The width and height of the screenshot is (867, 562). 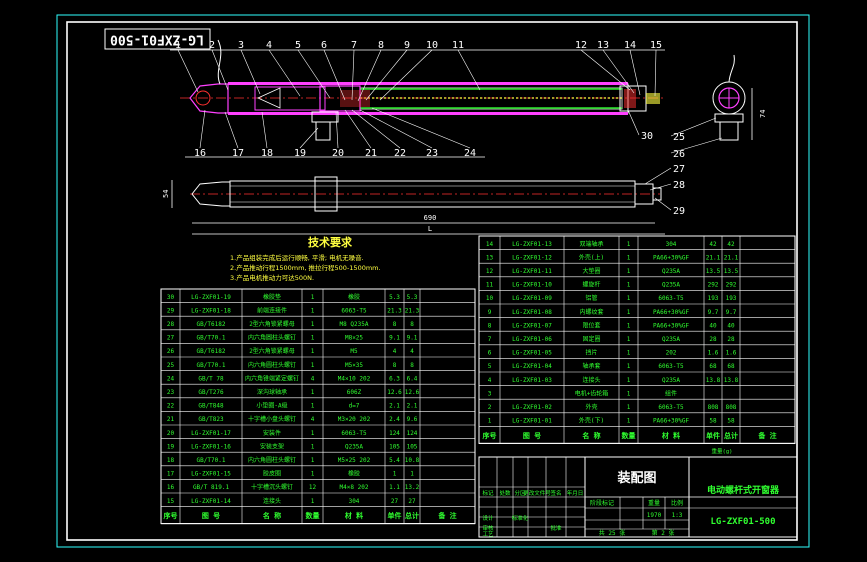 What do you see at coordinates (211, 419) in the screenshot?
I see `left-table-cell: GB/T823` at bounding box center [211, 419].